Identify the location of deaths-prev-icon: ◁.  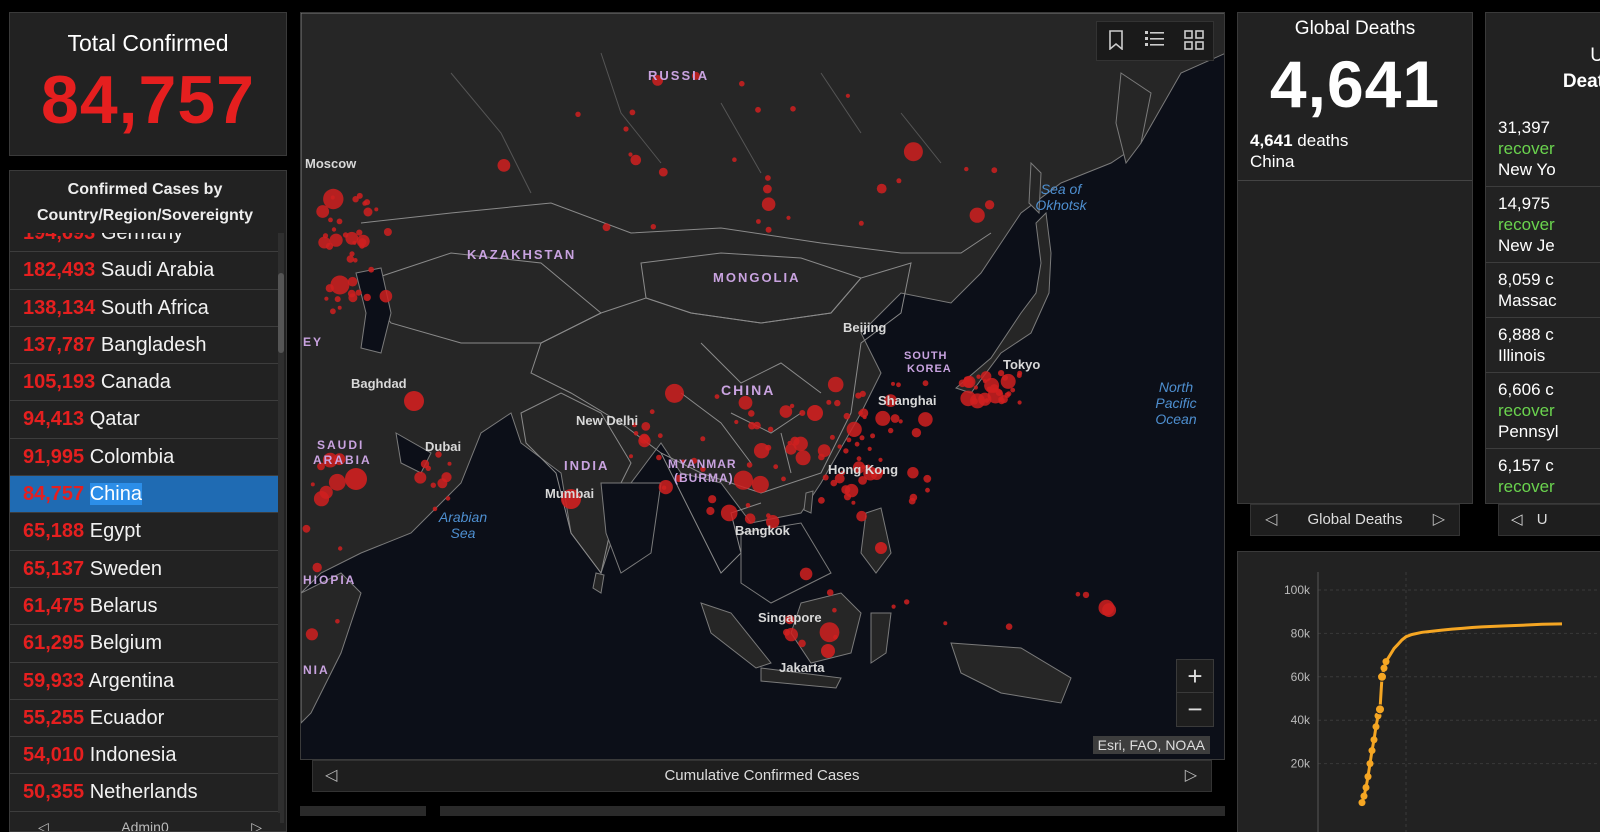
(1271, 520).